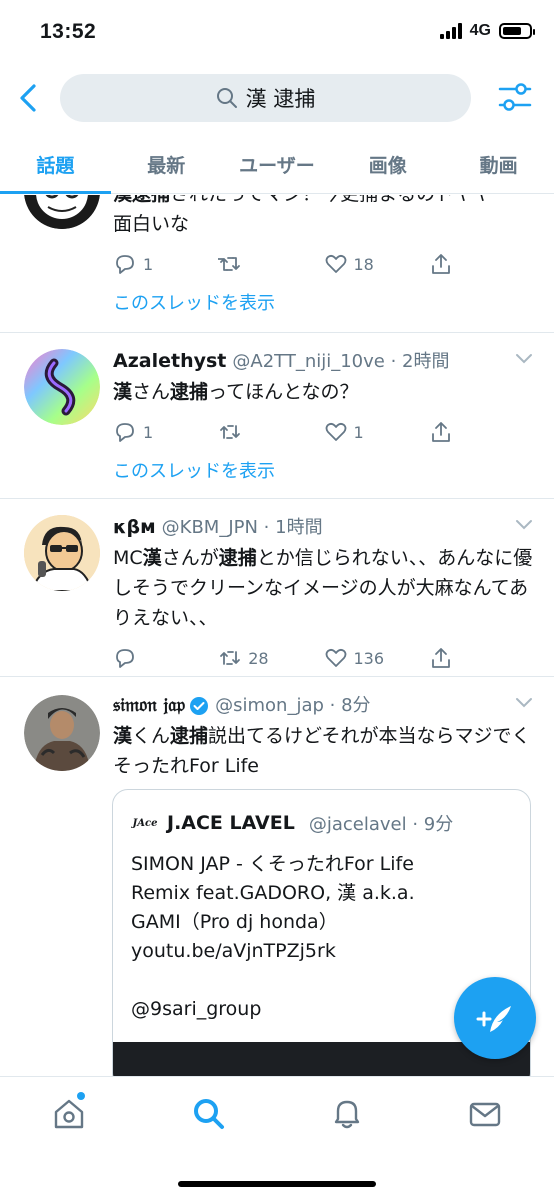  I want to click on tweet-actions: 1 1, so click(323, 432).